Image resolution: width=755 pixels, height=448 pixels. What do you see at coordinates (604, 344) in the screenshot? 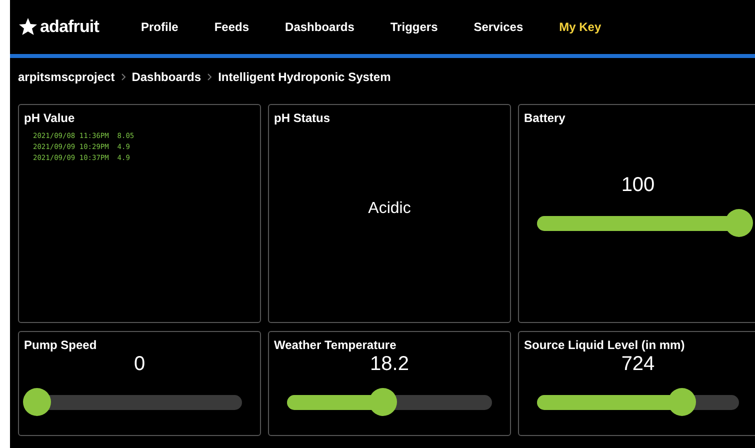
I see `block-title: Source Liquid Level (in mm)` at bounding box center [604, 344].